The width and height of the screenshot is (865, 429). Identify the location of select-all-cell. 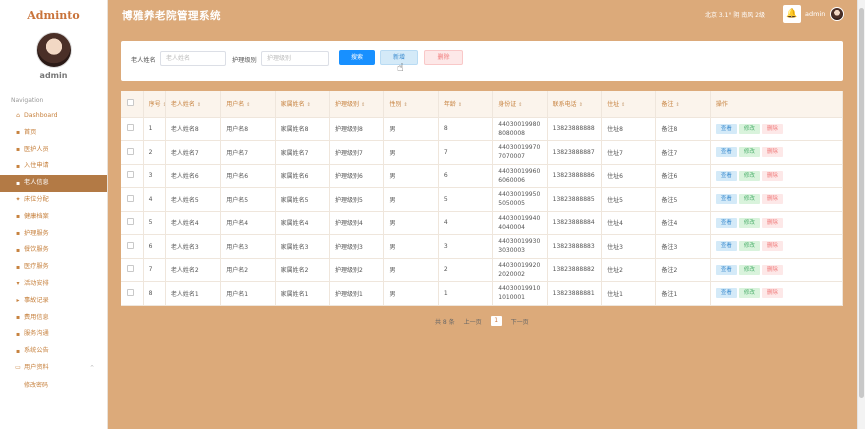
(132, 104).